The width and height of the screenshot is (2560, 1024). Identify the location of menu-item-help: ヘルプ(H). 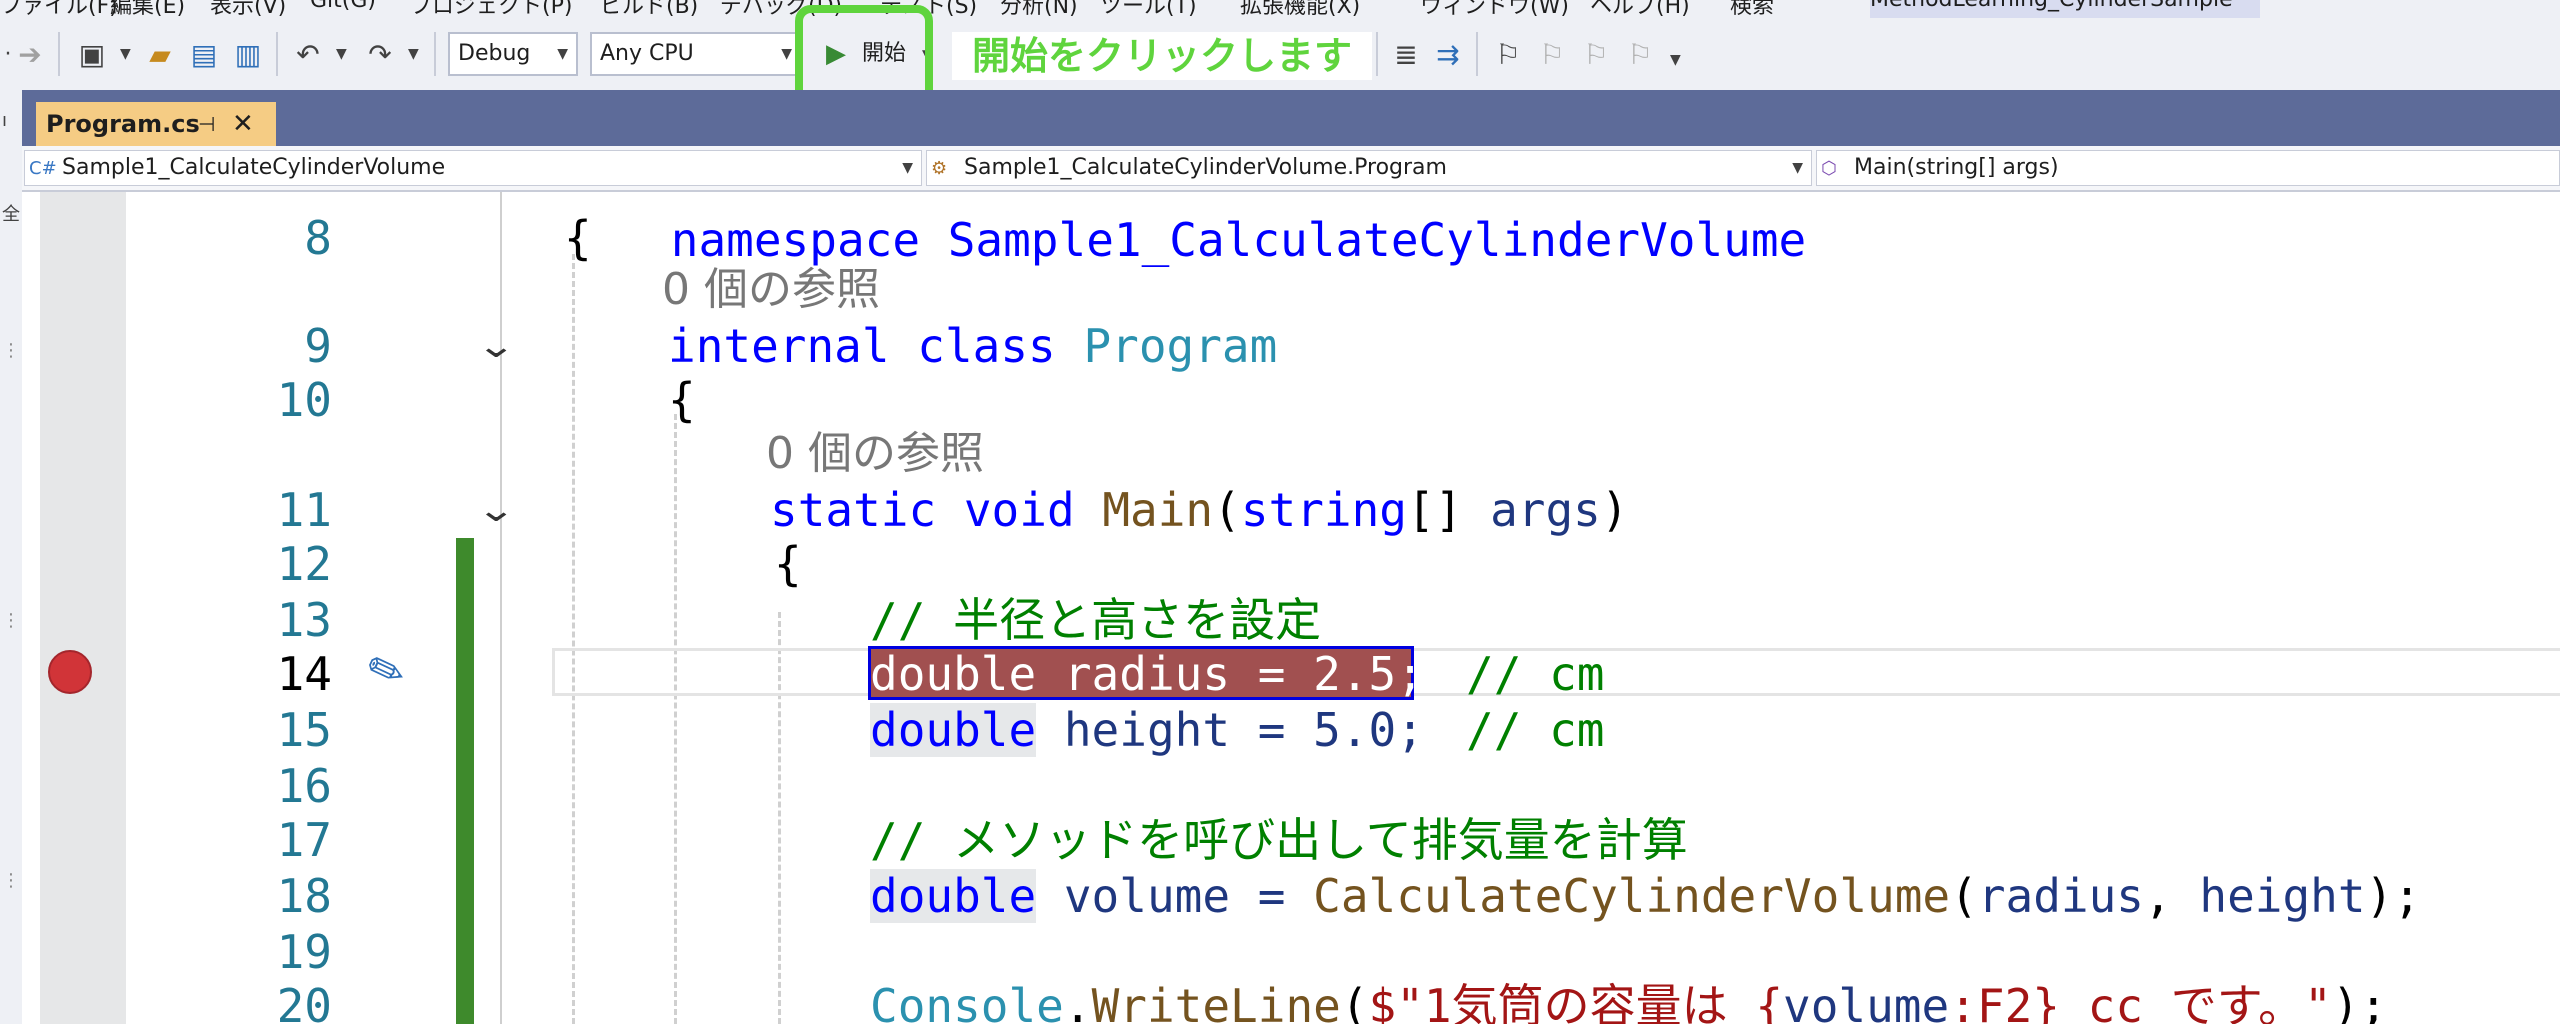
(1640, 9).